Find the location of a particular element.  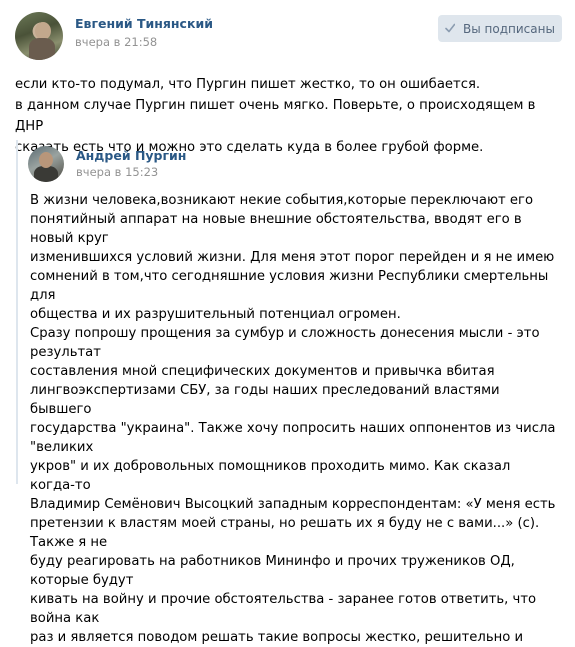

subscribed-button: Вы подписаны is located at coordinates (500, 28).